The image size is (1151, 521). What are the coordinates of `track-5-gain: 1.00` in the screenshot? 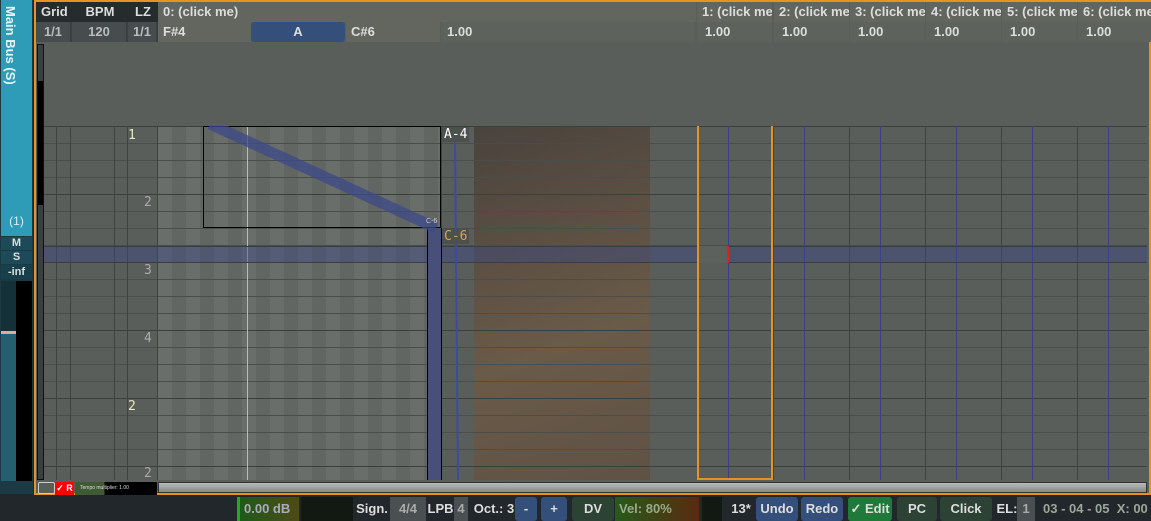 It's located at (1039, 32).